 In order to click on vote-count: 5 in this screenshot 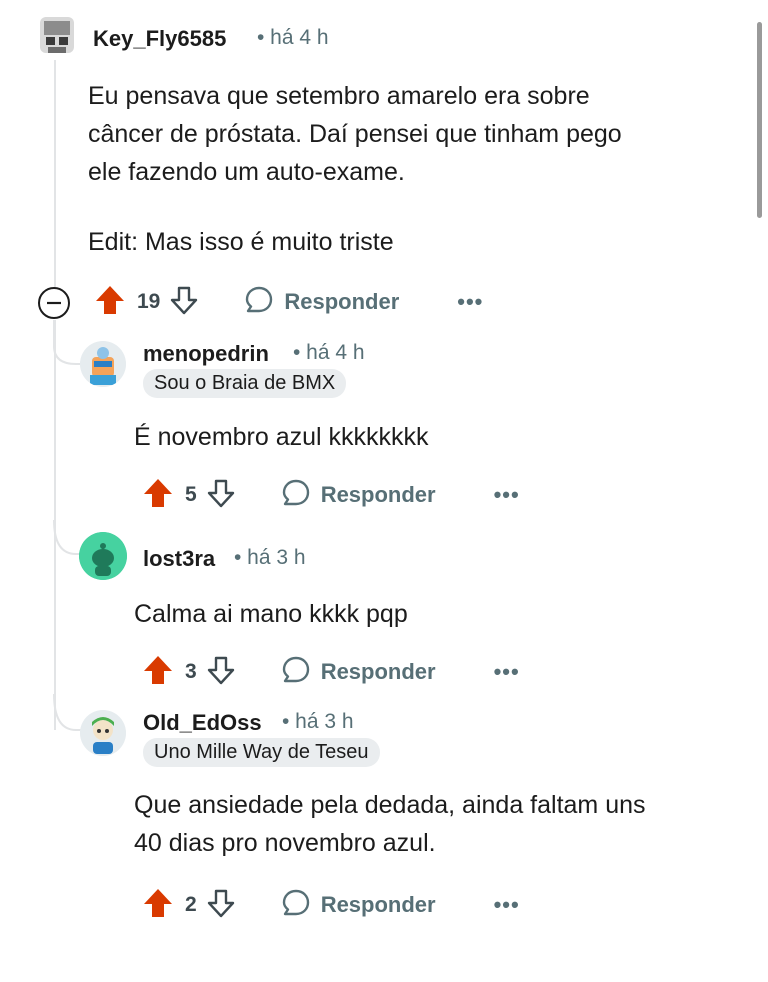, I will do `click(191, 494)`.